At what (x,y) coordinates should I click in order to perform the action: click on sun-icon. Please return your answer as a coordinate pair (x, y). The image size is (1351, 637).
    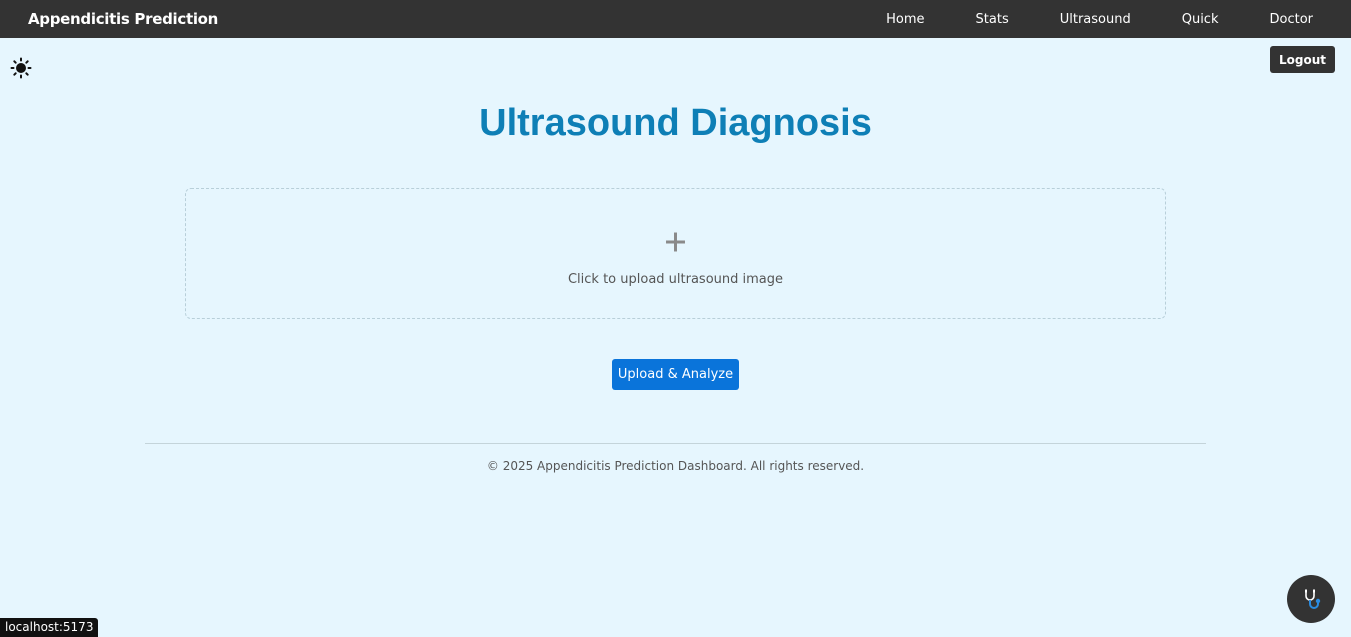
    Looking at the image, I should click on (21, 68).